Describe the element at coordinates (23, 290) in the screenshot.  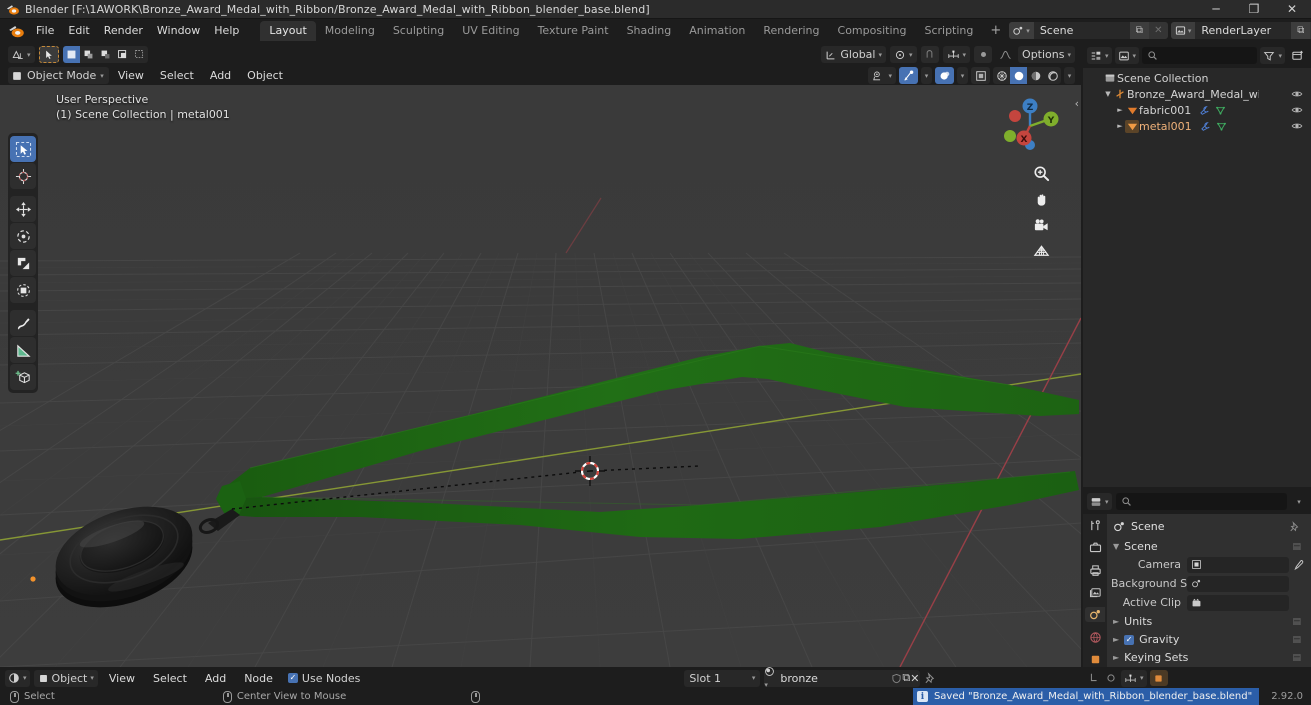
I see `tool-transform` at that location.